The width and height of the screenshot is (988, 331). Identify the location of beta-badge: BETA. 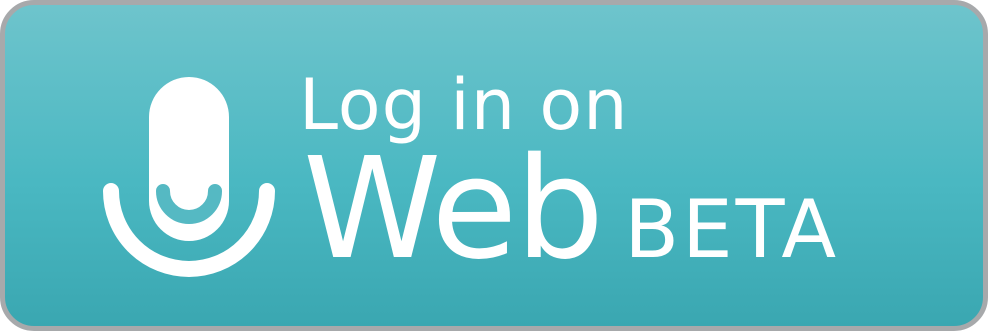
(732, 229).